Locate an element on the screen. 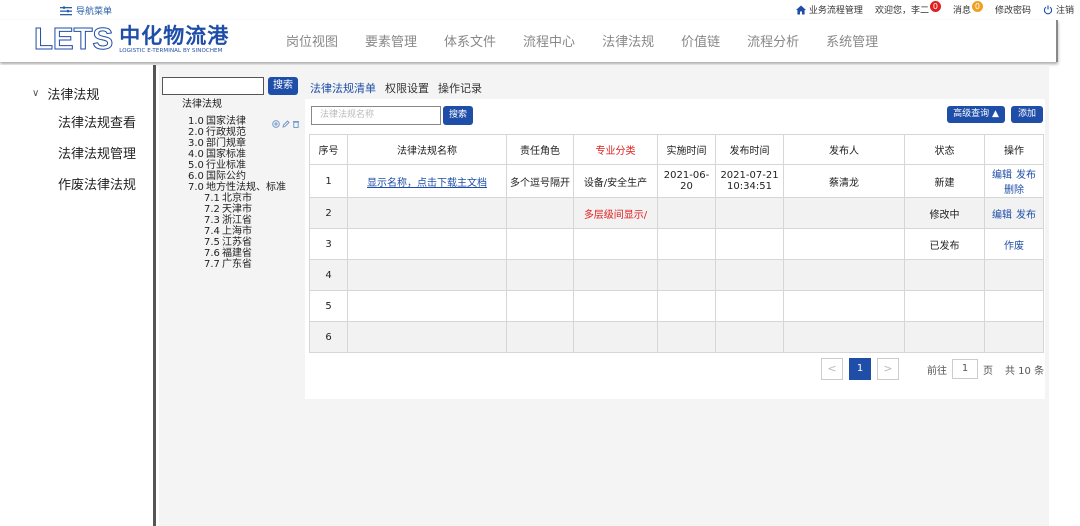 The image size is (1080, 526). law-search-button: 搜索 is located at coordinates (458, 115).